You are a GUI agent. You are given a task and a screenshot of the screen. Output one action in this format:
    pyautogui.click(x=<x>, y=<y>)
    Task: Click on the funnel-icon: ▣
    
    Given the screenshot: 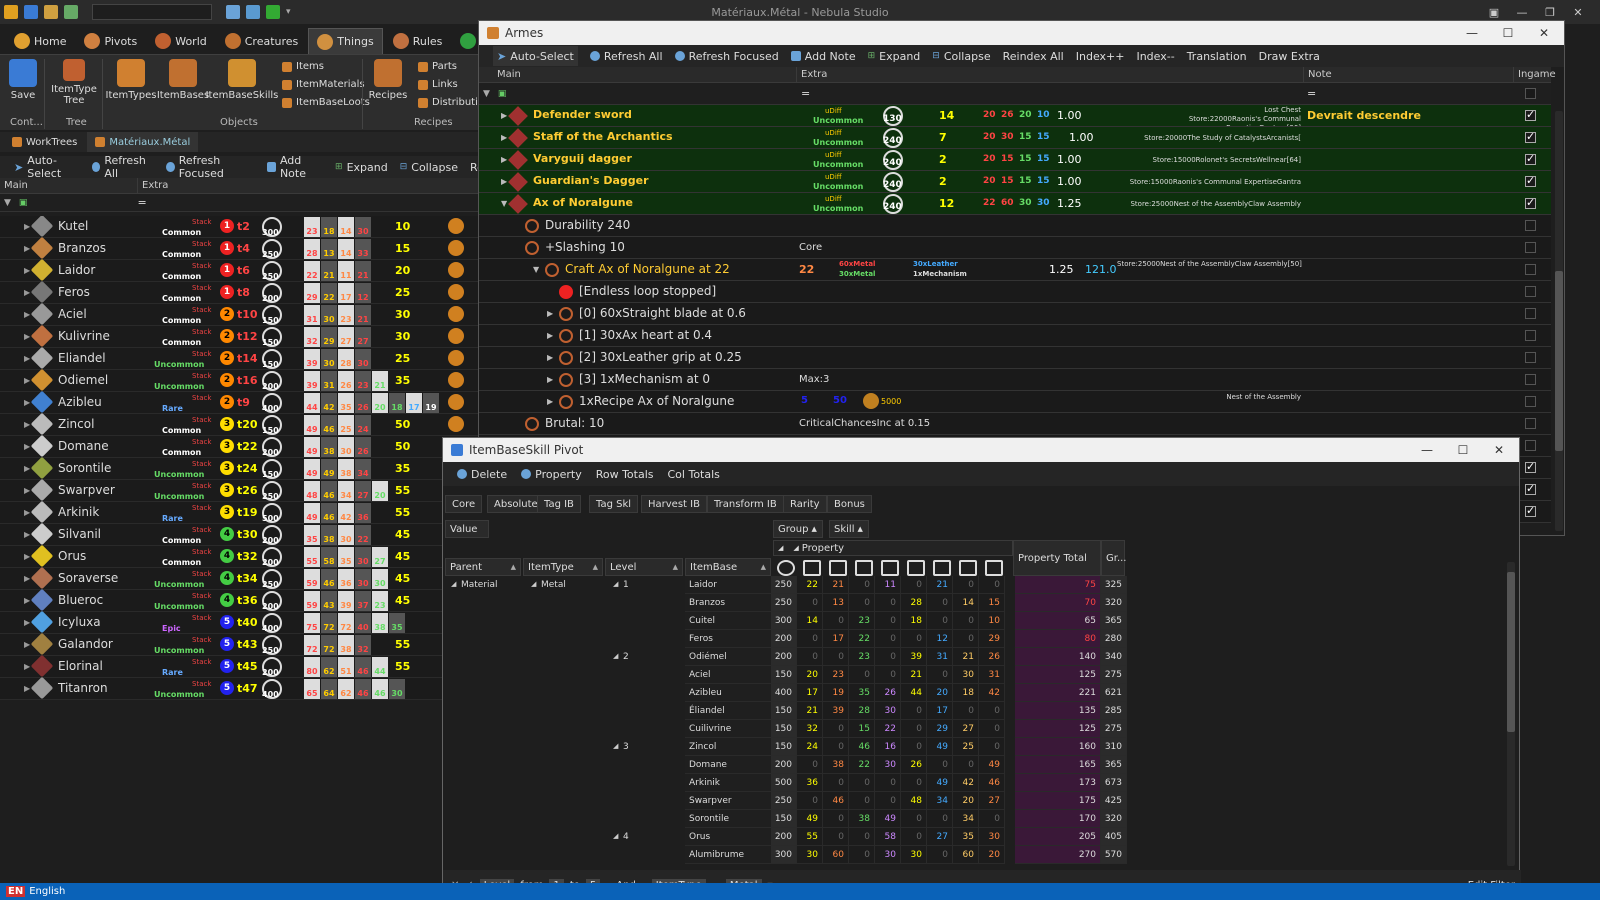 What is the action you would take?
    pyautogui.click(x=19, y=203)
    